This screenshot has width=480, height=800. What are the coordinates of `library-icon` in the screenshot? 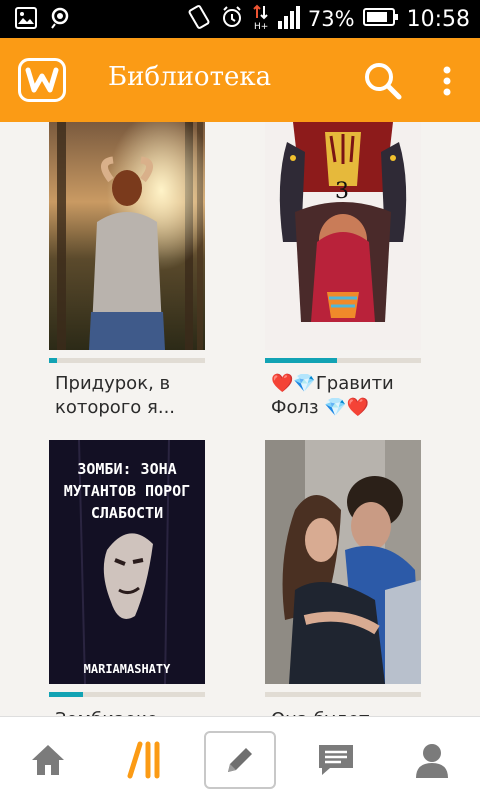 It's located at (144, 760).